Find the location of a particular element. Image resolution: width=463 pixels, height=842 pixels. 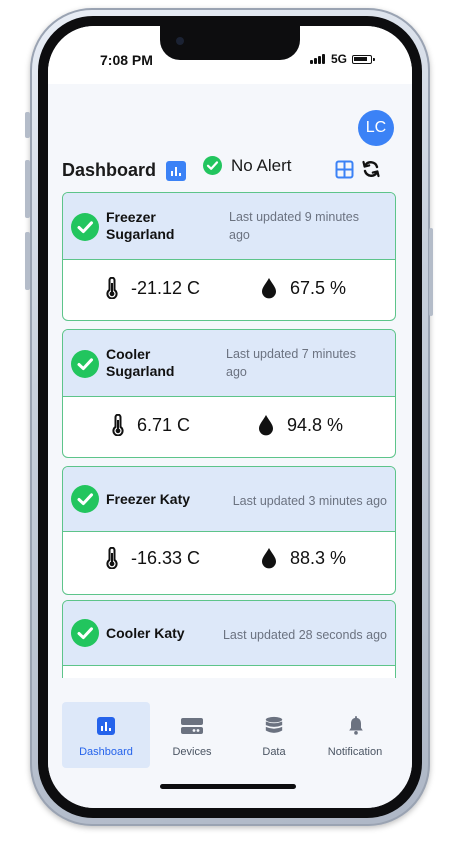

device-last-updated: Last updated 7 minutes ago is located at coordinates (291, 363).